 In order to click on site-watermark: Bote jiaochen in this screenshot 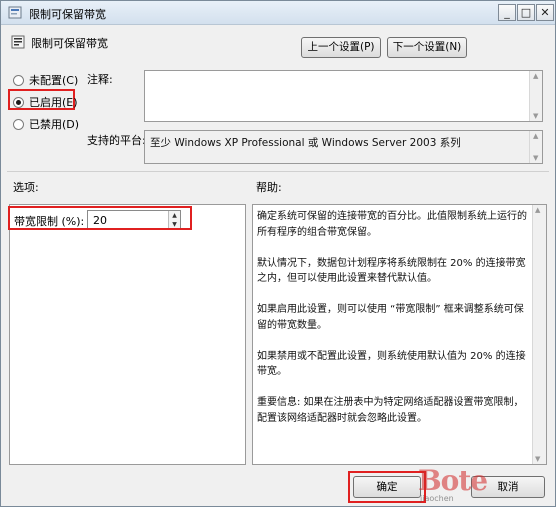, I will do `click(486, 485)`.